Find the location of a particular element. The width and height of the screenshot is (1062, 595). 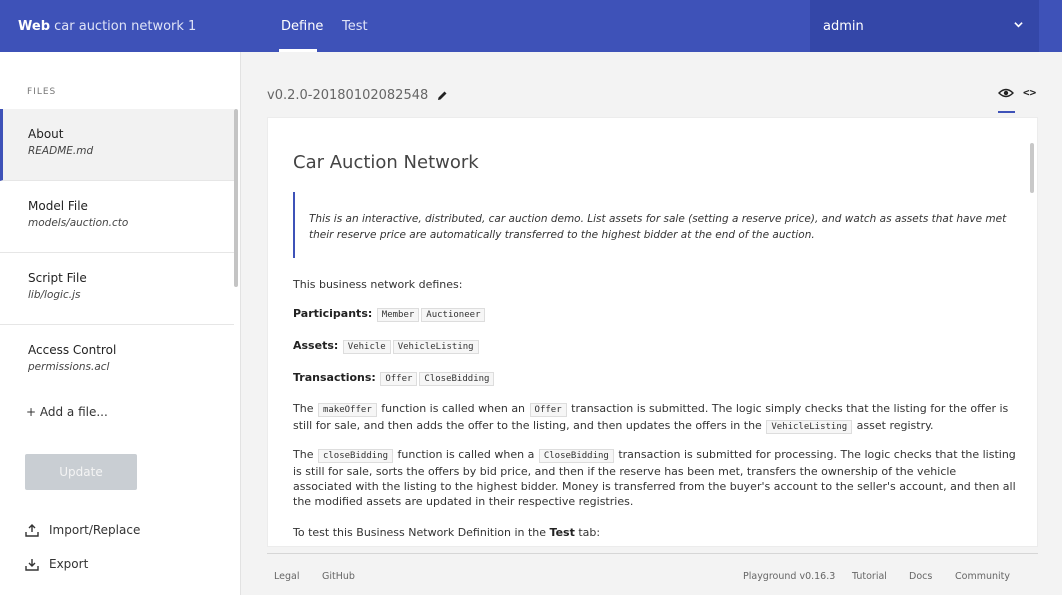

doc-participants: Participants: Member Auctioneer is located at coordinates (655, 314).